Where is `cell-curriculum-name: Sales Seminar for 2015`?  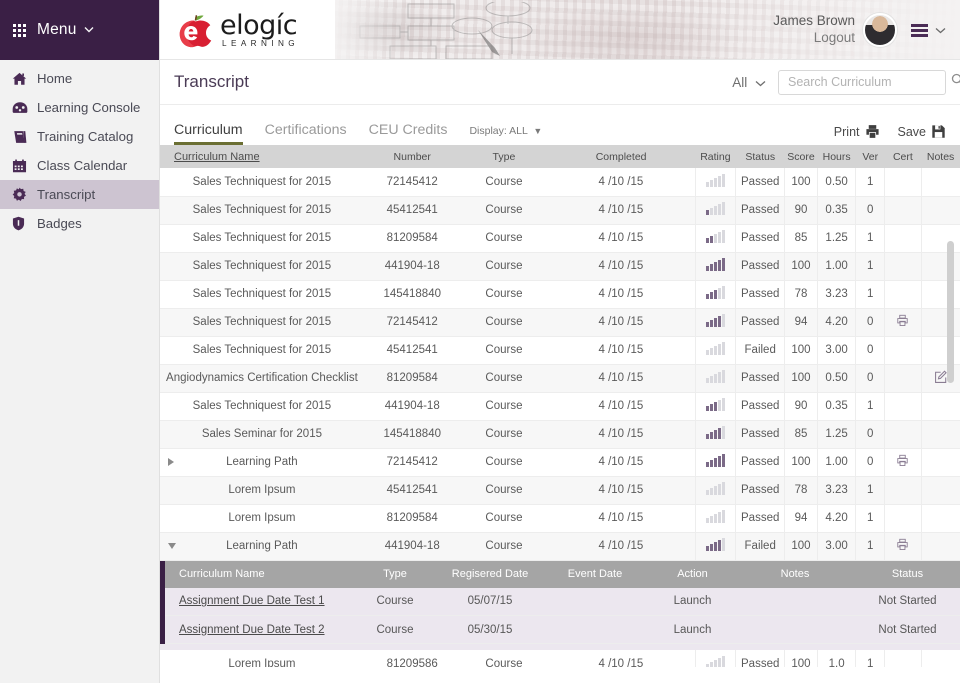 cell-curriculum-name: Sales Seminar for 2015 is located at coordinates (262, 434).